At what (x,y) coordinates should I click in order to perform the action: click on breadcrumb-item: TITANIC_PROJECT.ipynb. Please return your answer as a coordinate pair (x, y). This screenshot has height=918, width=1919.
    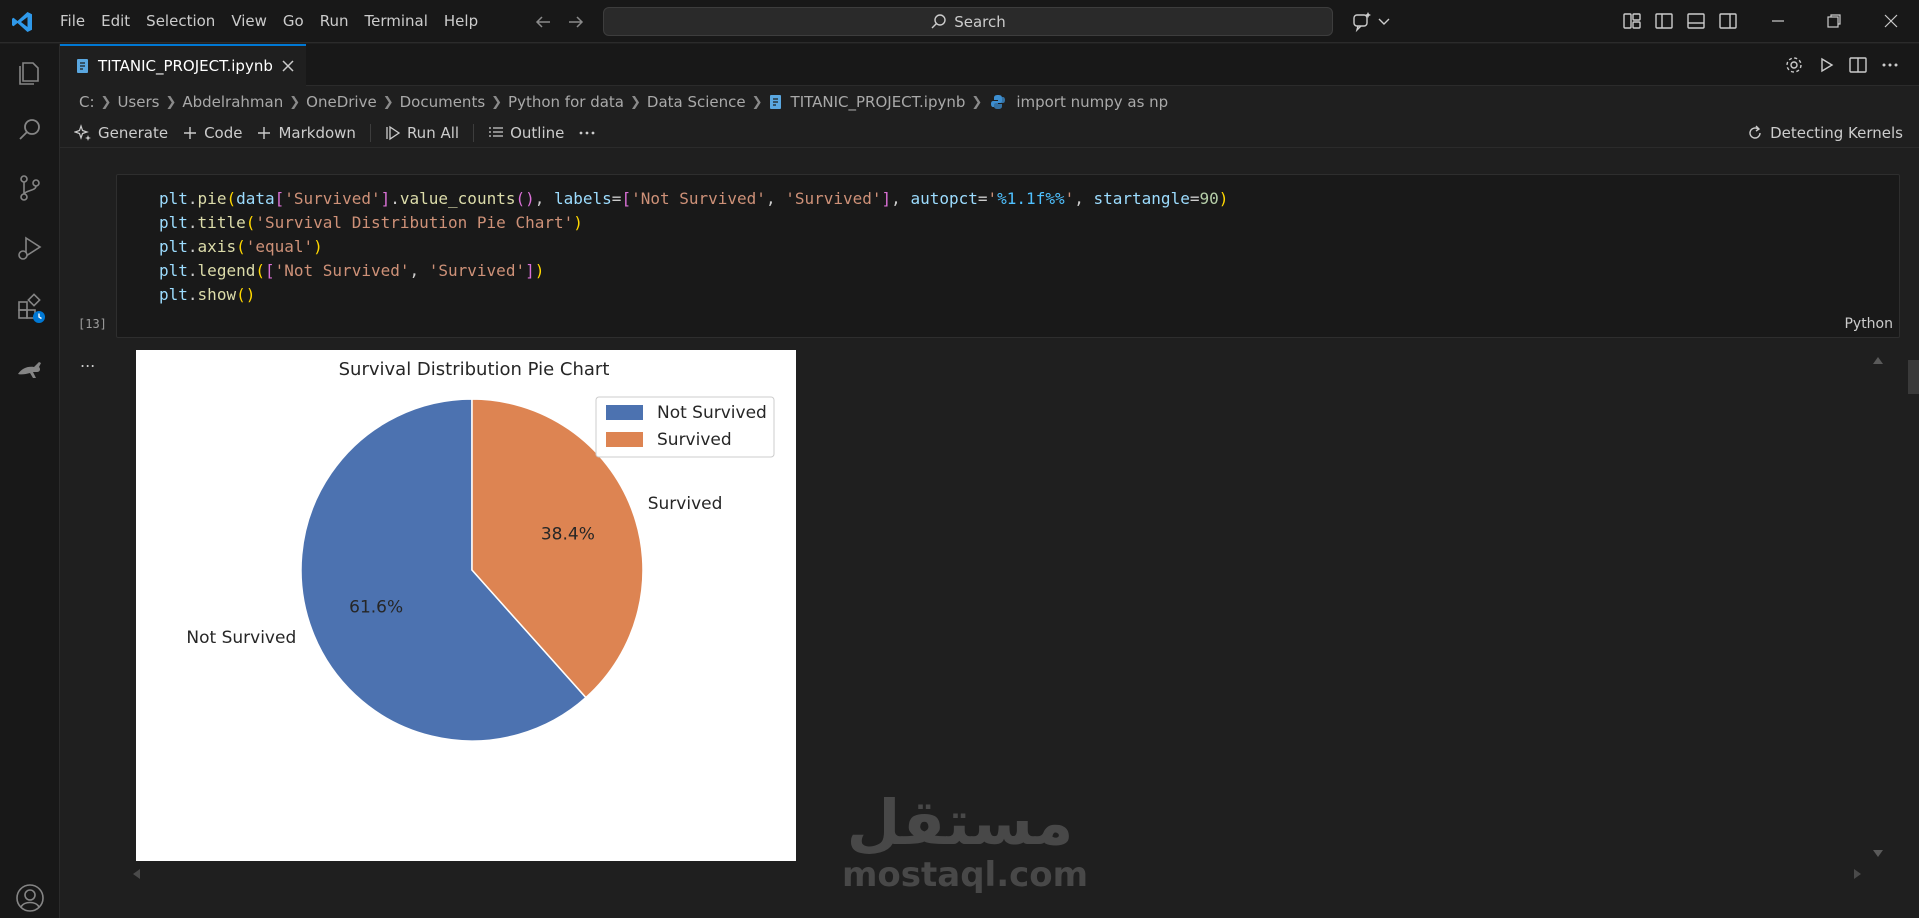
    Looking at the image, I should click on (878, 102).